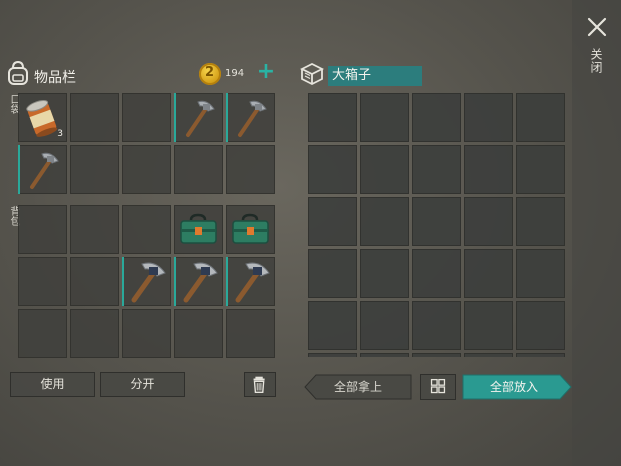  I want to click on put-all-button: 全部放入, so click(517, 387).